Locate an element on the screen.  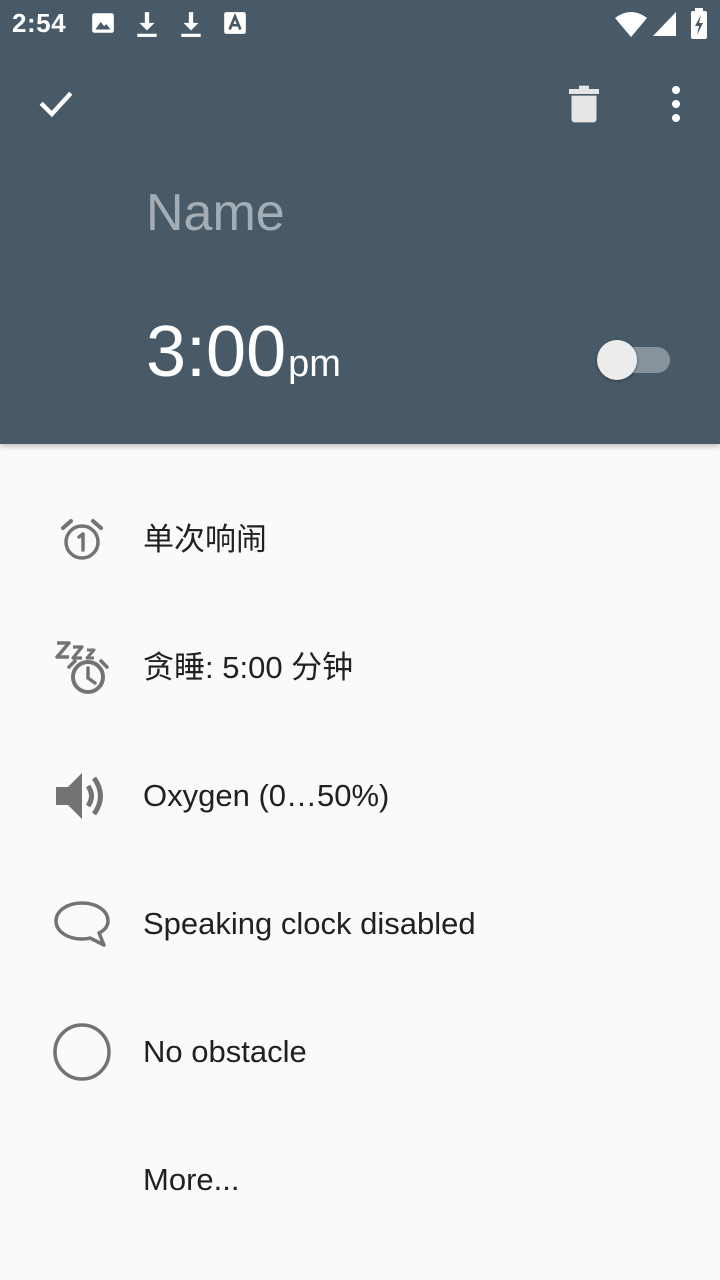
delete-icon is located at coordinates (584, 104).